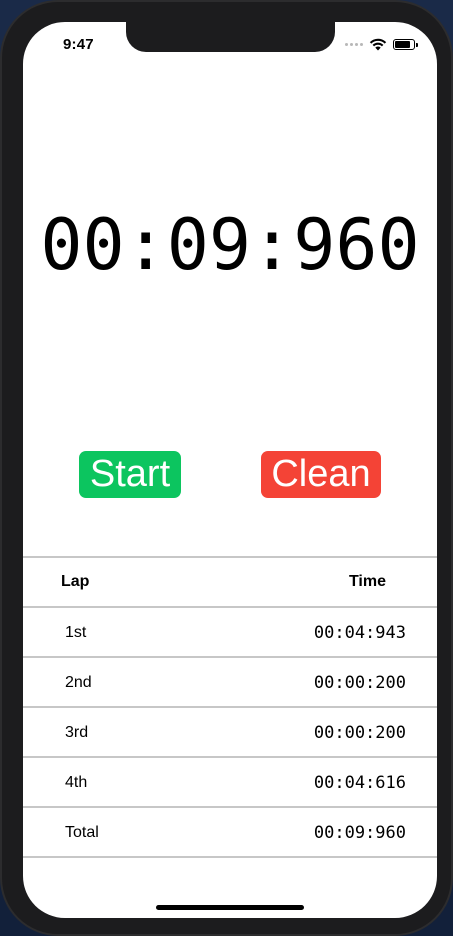  I want to click on table-row: 3rd 00:00:200, so click(230, 731).